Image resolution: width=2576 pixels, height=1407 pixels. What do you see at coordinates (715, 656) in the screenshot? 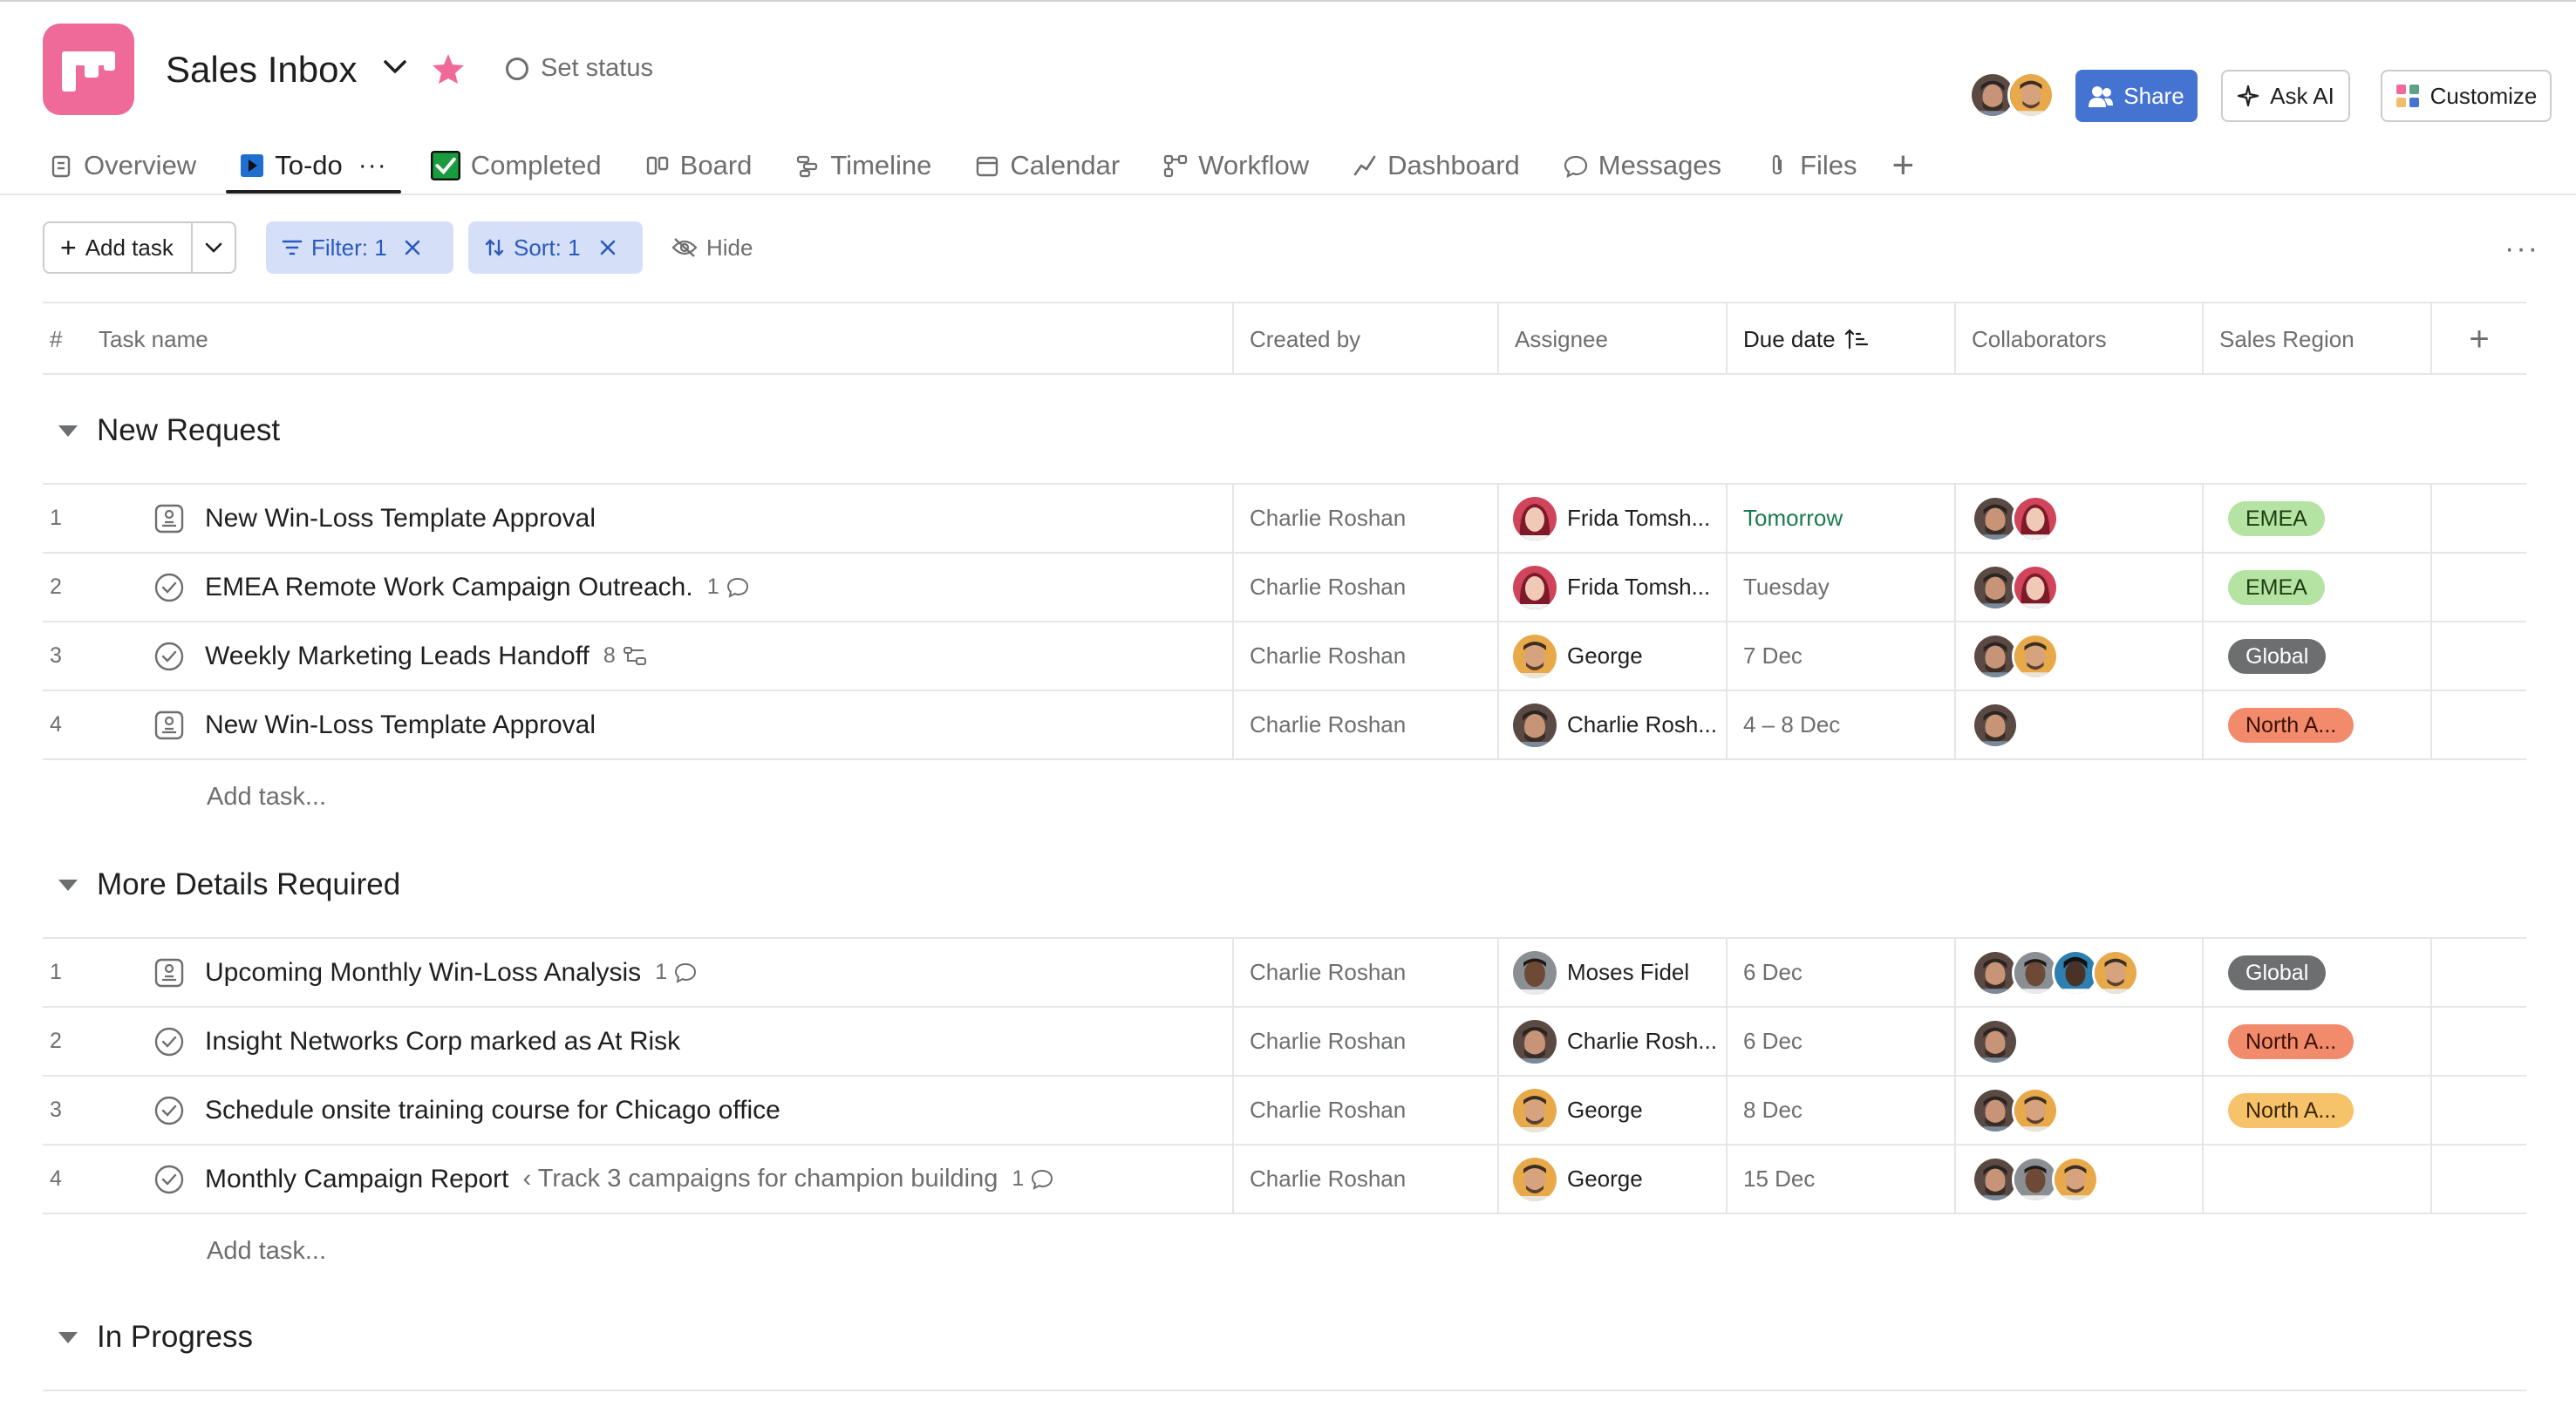
I see `task-name: Weekly Marketing Leads Handoff 8` at bounding box center [715, 656].